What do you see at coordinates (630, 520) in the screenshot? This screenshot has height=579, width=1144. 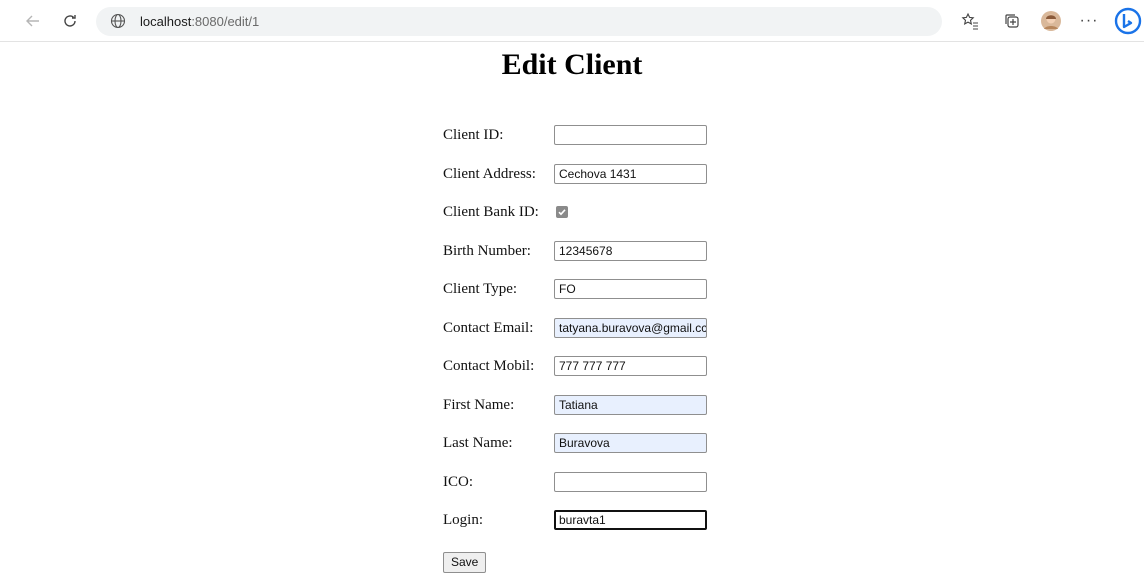 I see `login-input: buravta1` at bounding box center [630, 520].